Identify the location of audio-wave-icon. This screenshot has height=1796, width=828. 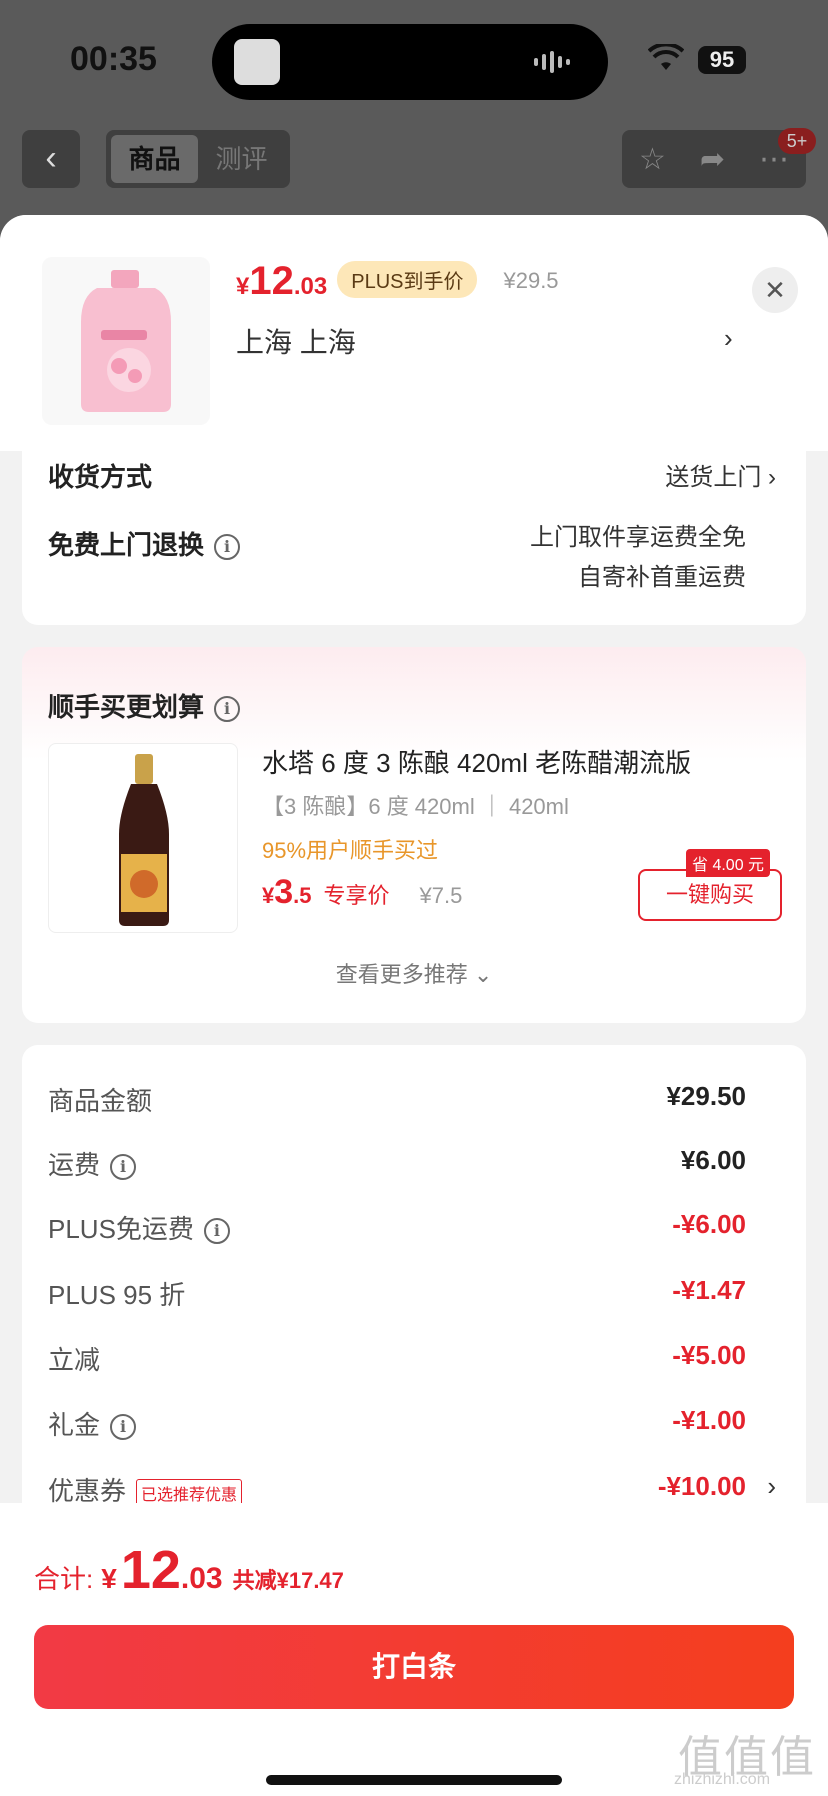
(557, 62).